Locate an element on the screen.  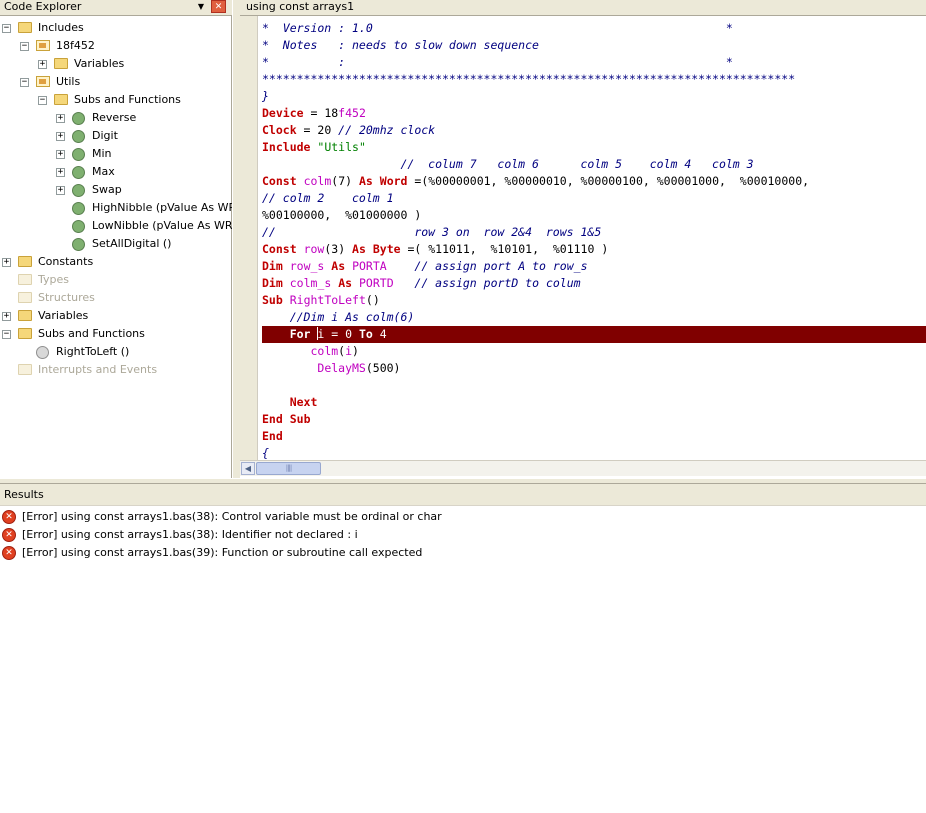
folder-icon is located at coordinates (25, 315).